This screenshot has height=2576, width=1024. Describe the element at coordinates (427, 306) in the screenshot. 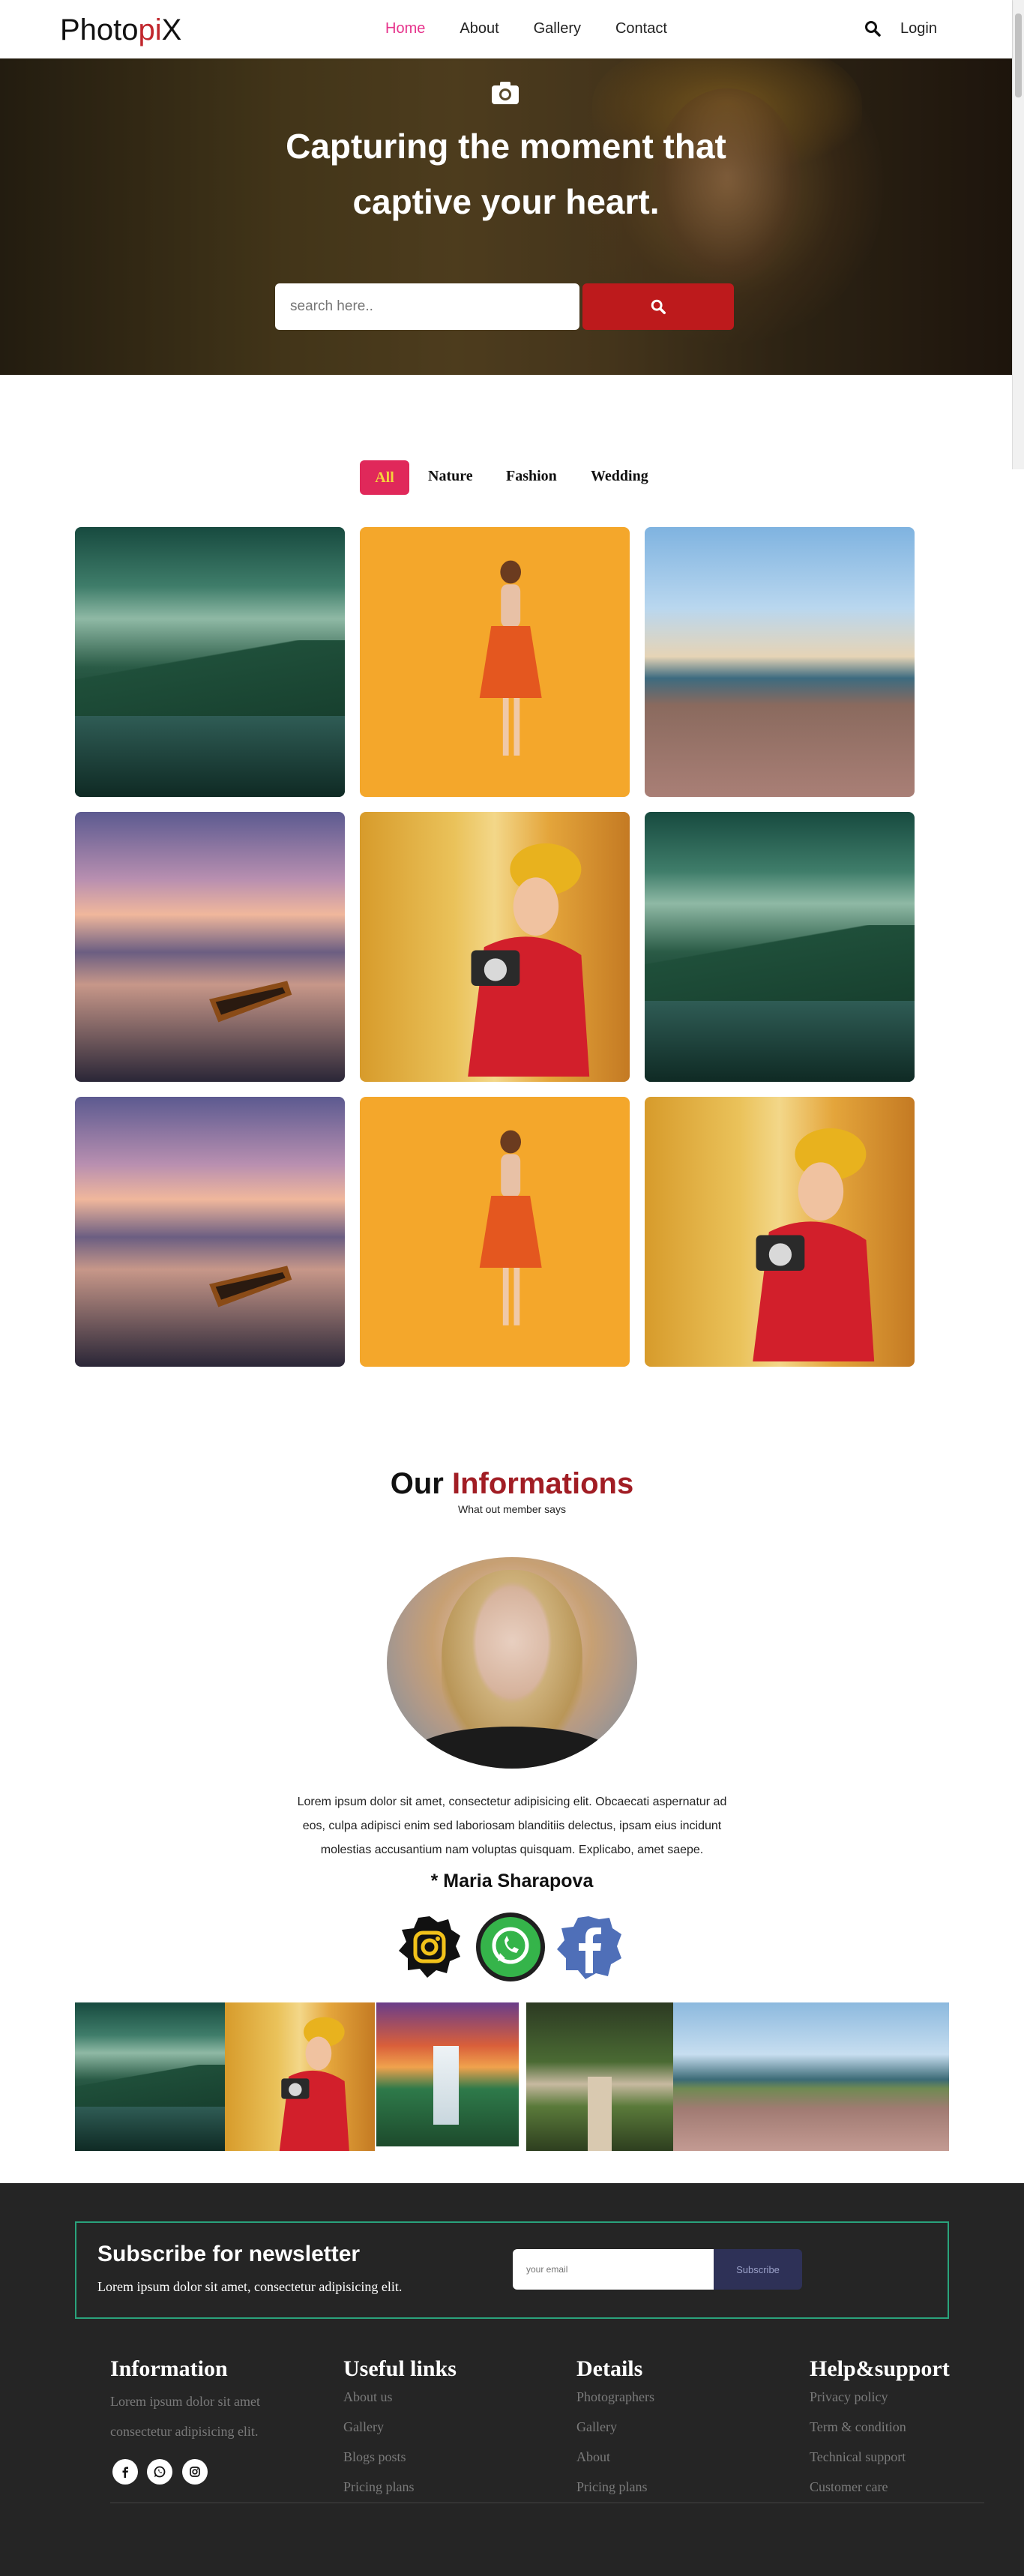

I see `hero-search-input` at that location.